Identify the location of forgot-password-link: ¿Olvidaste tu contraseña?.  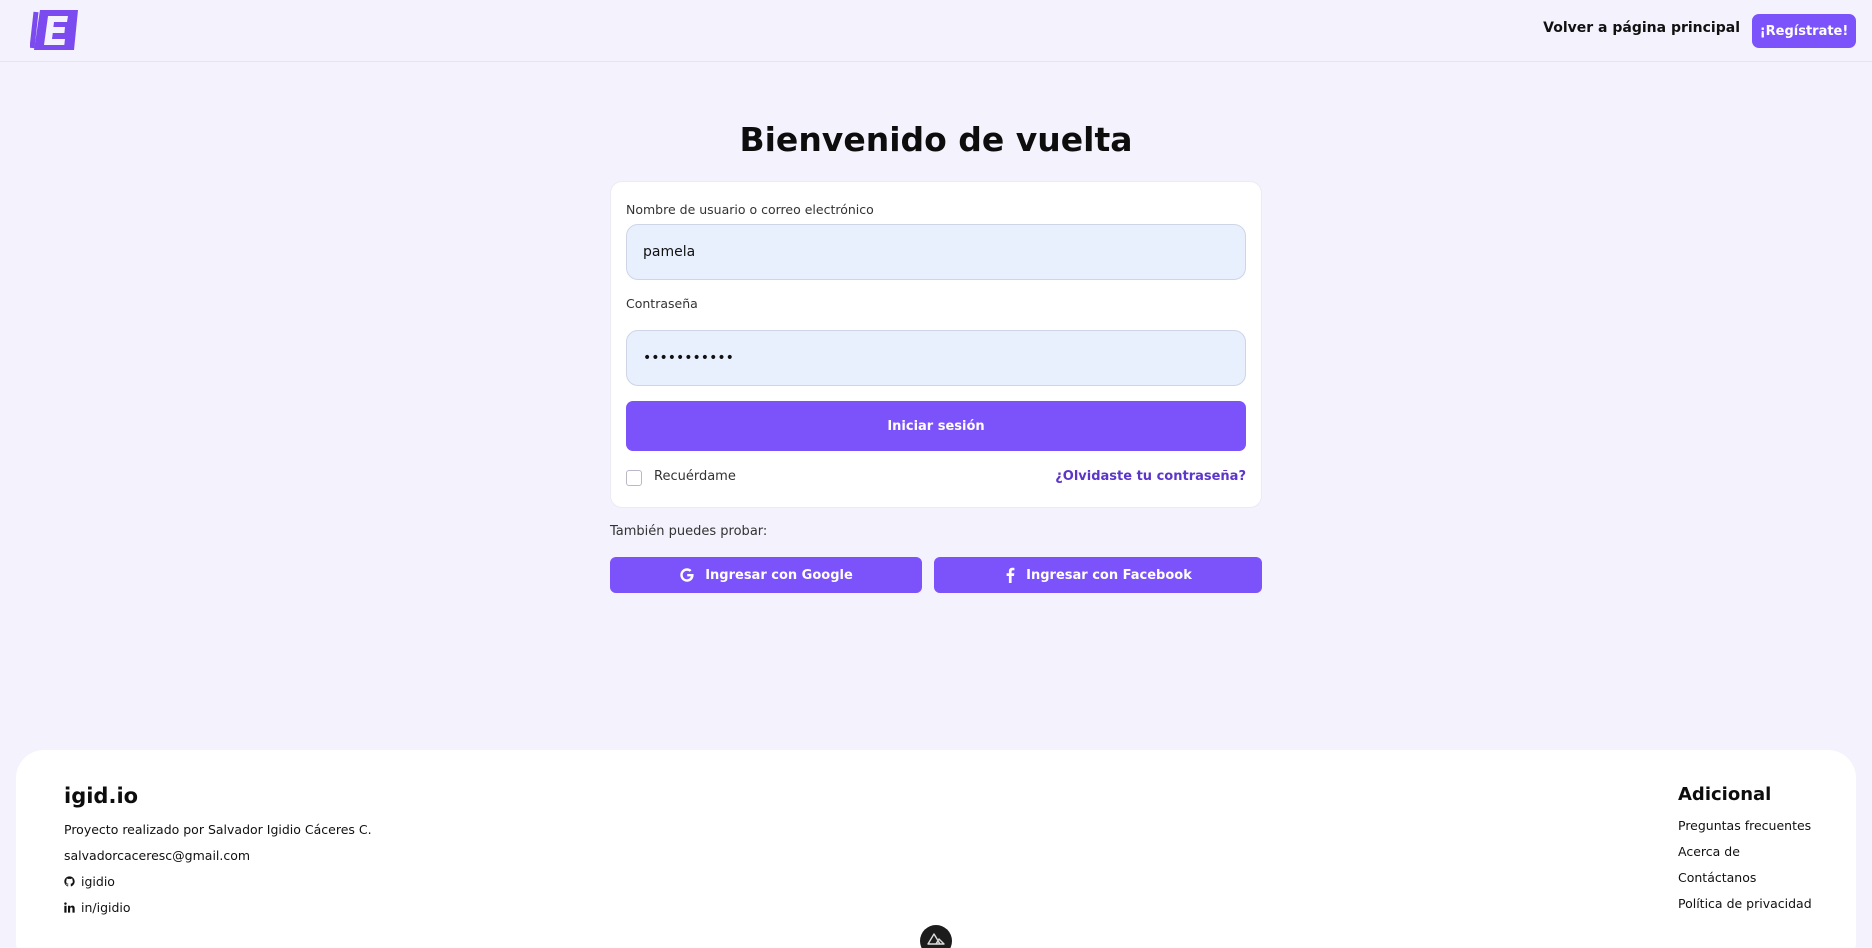
(1150, 476).